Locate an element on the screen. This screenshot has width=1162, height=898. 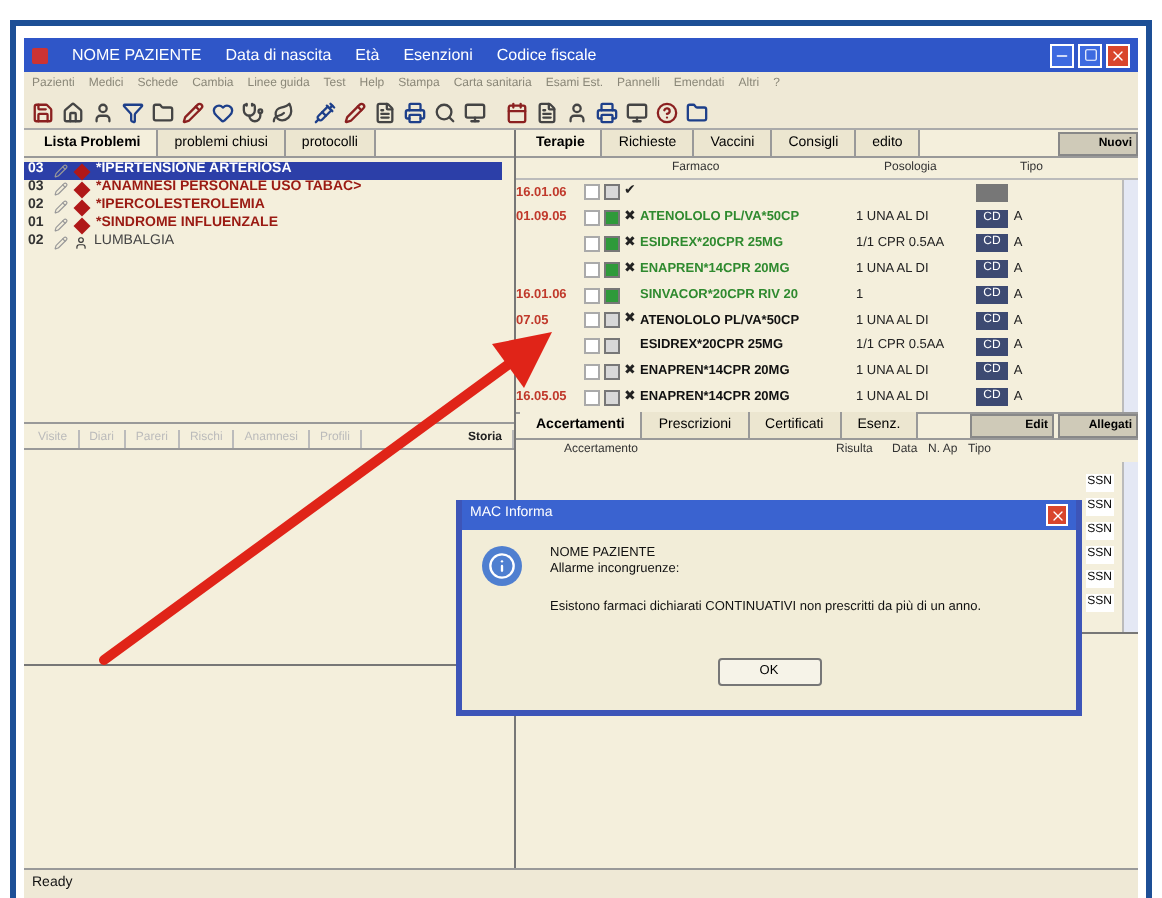
window-title: Età is located at coordinates (367, 55).